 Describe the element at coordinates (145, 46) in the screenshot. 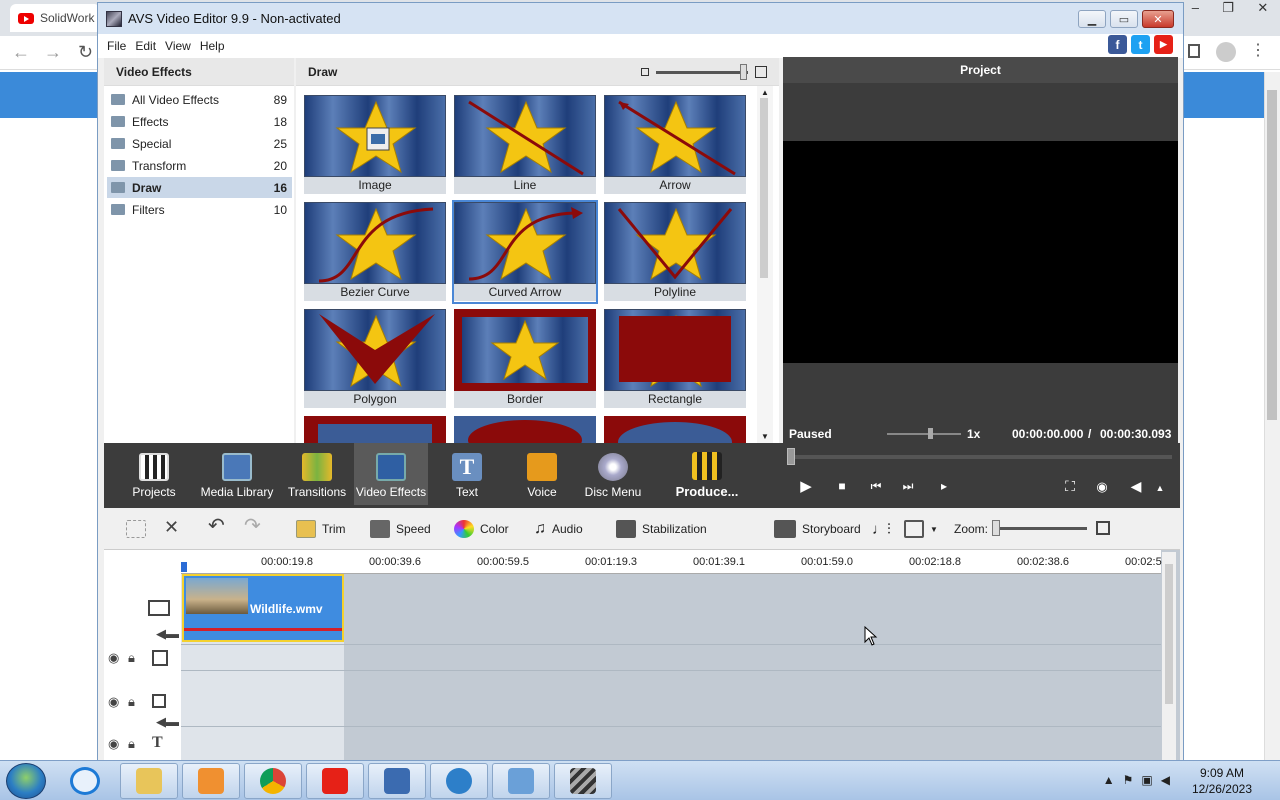

I see `menu-edit: Edit` at that location.